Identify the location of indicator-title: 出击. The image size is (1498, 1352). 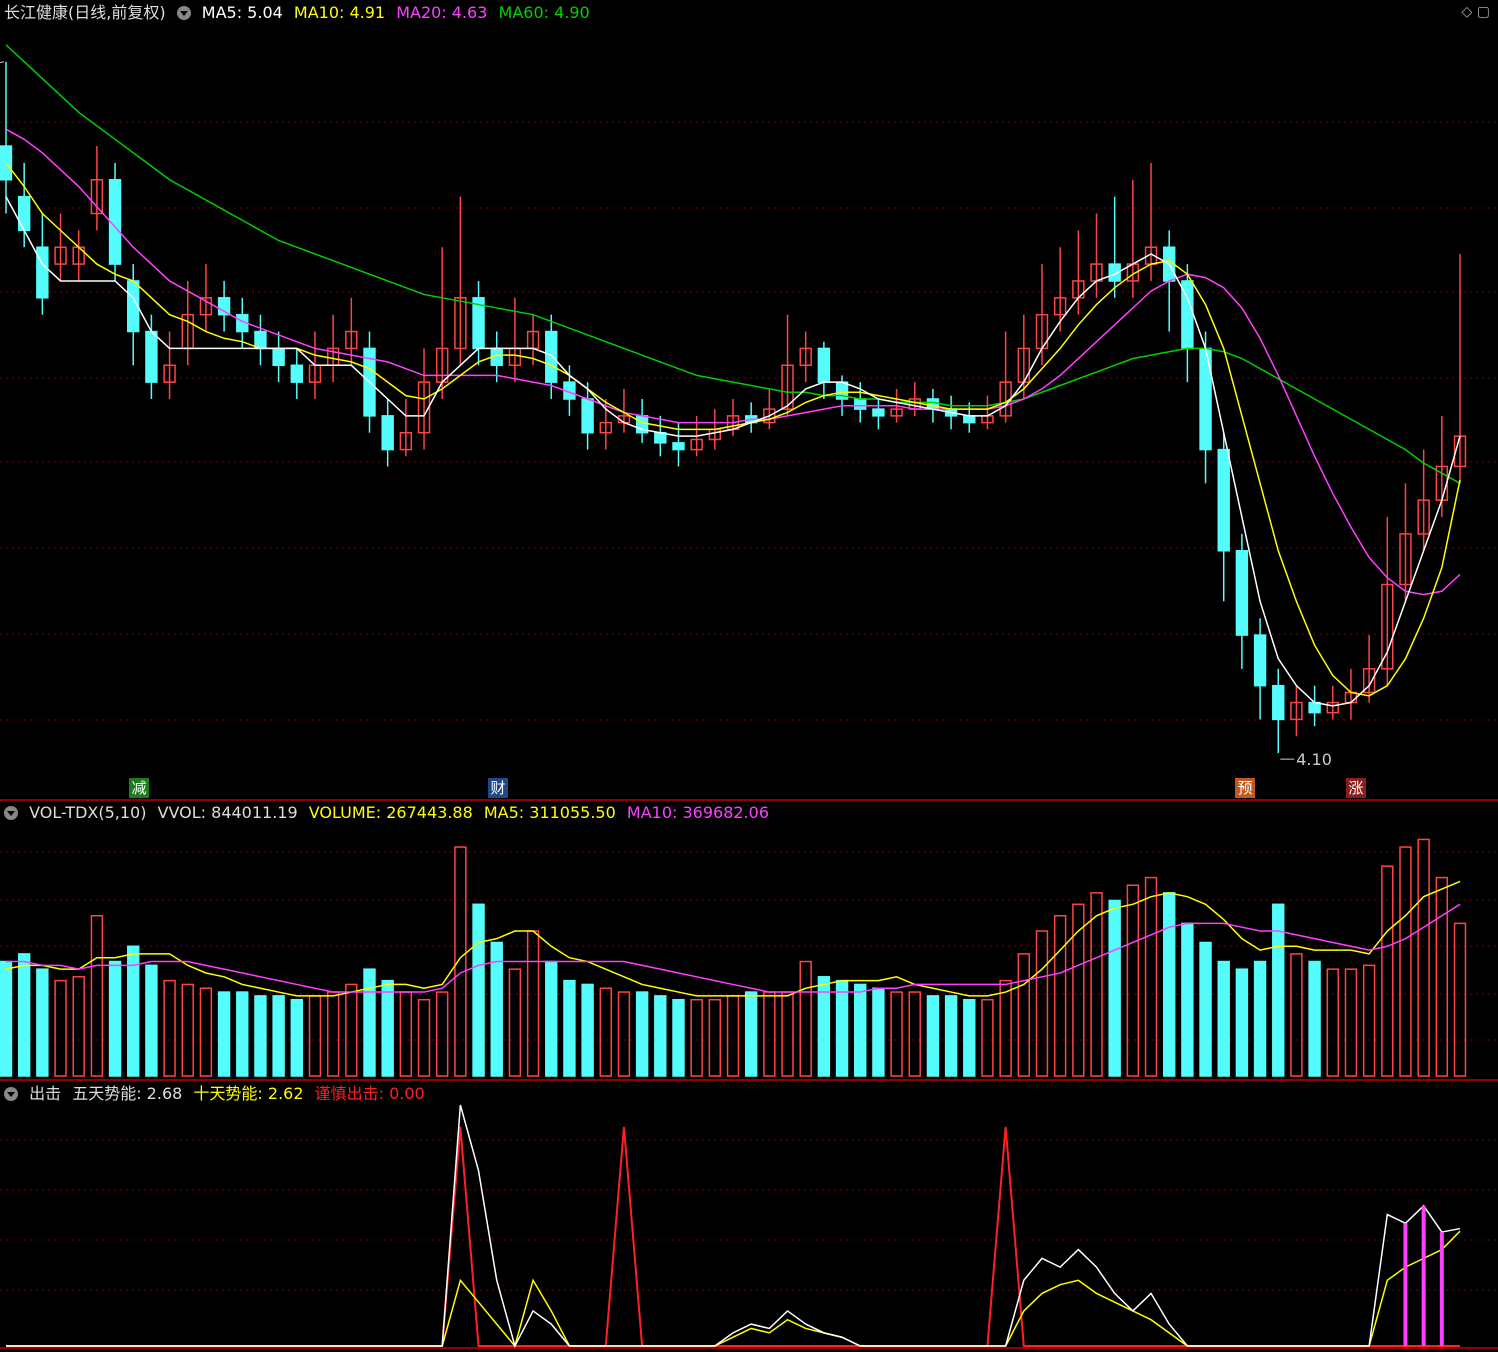
(45, 1093).